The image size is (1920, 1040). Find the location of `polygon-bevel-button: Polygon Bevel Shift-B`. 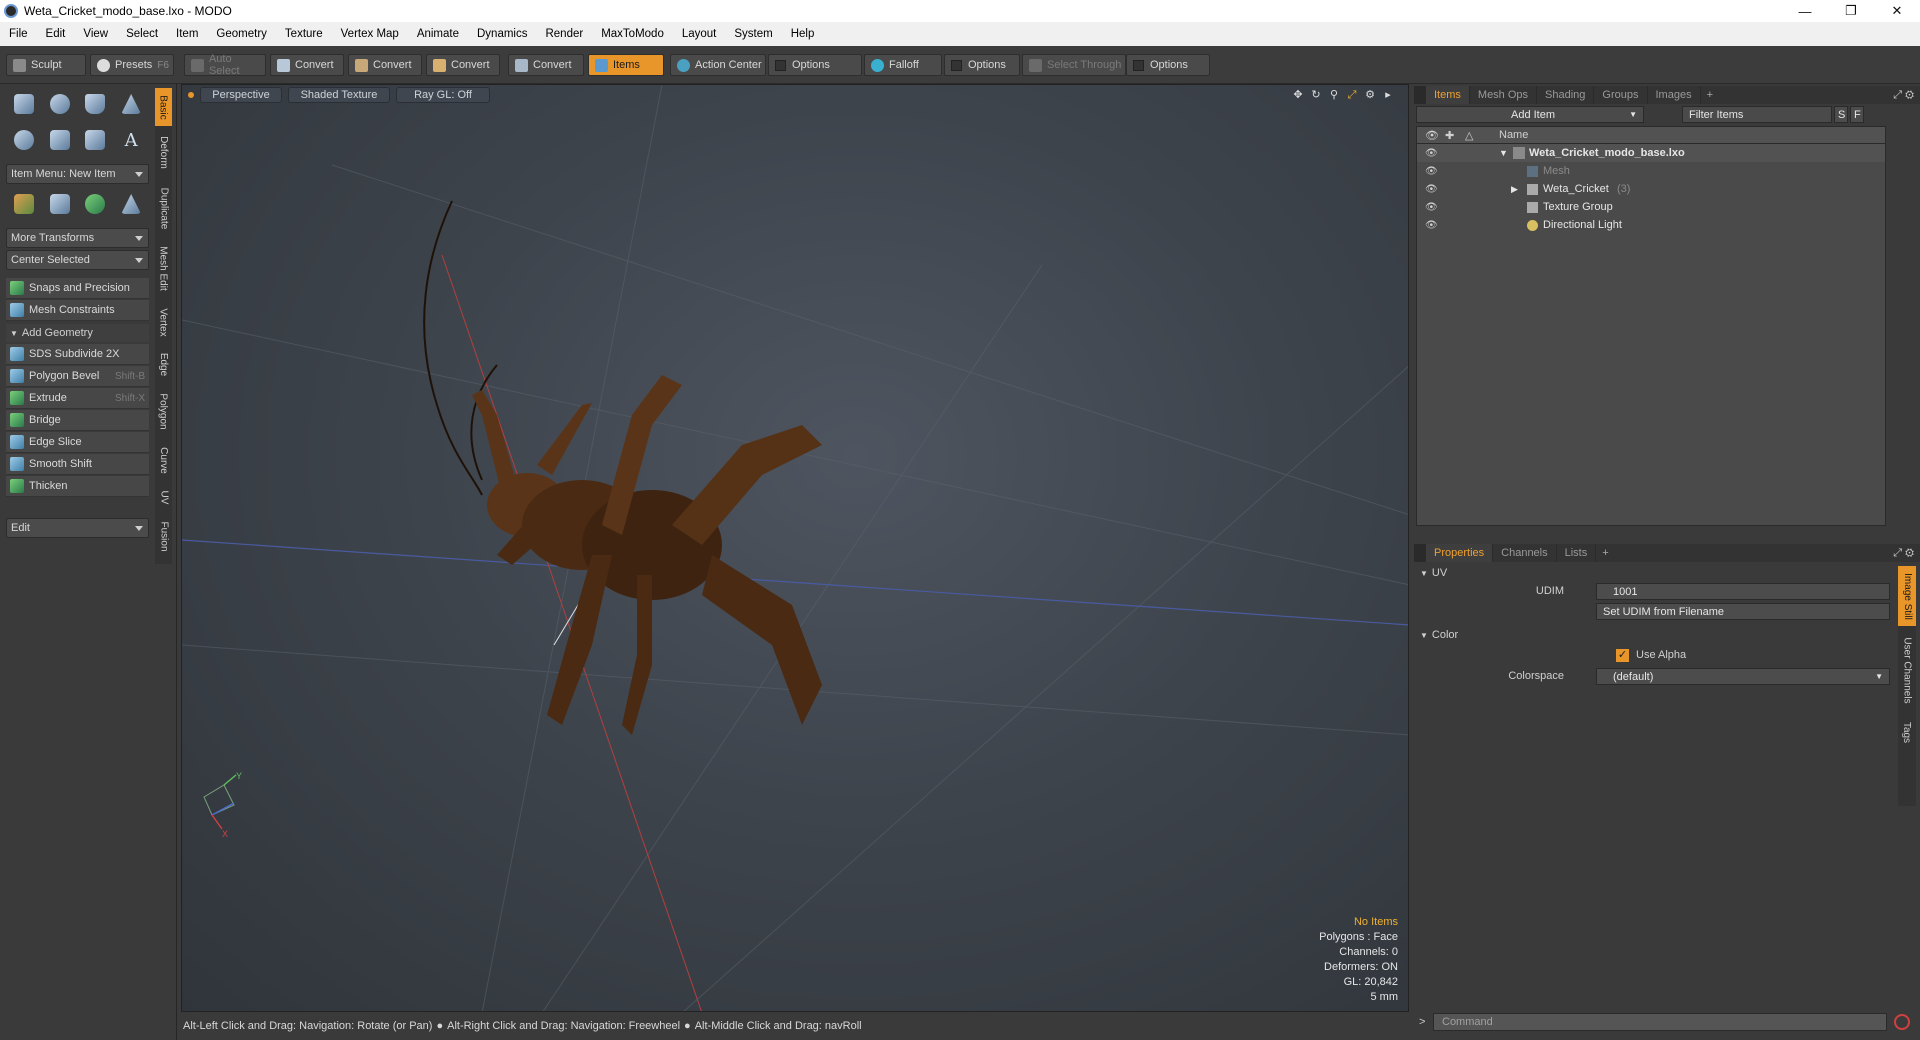

polygon-bevel-button: Polygon Bevel Shift-B is located at coordinates (77, 376).